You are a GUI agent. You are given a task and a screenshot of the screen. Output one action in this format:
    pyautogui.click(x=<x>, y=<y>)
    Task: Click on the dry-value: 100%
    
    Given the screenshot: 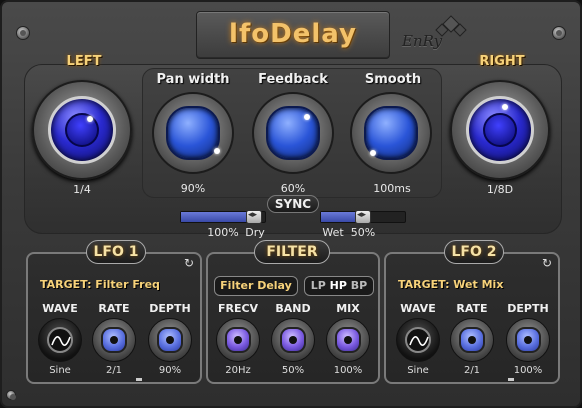 What is the action you would take?
    pyautogui.click(x=223, y=232)
    